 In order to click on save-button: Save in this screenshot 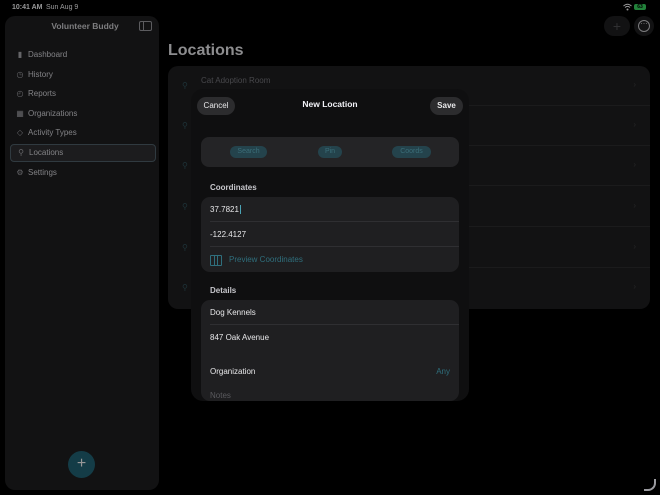, I will do `click(446, 106)`.